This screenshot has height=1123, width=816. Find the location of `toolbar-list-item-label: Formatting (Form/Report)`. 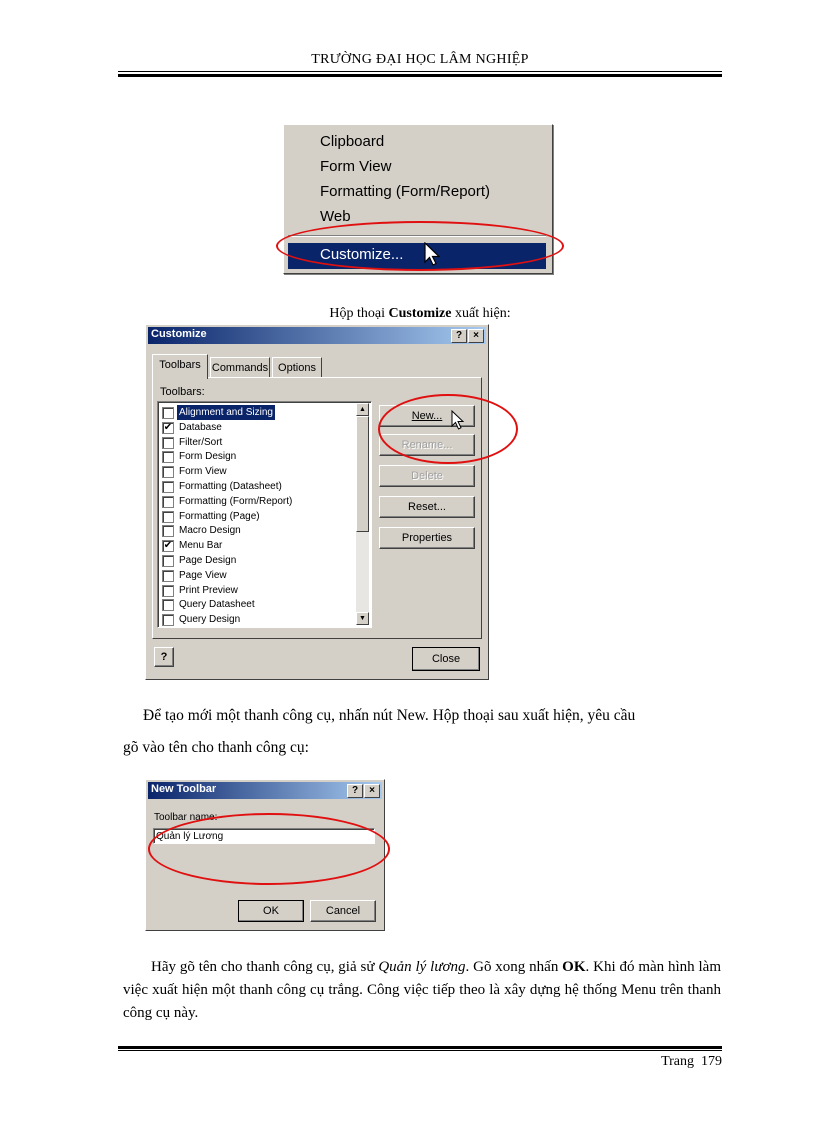

toolbar-list-item-label: Formatting (Form/Report) is located at coordinates (236, 501).